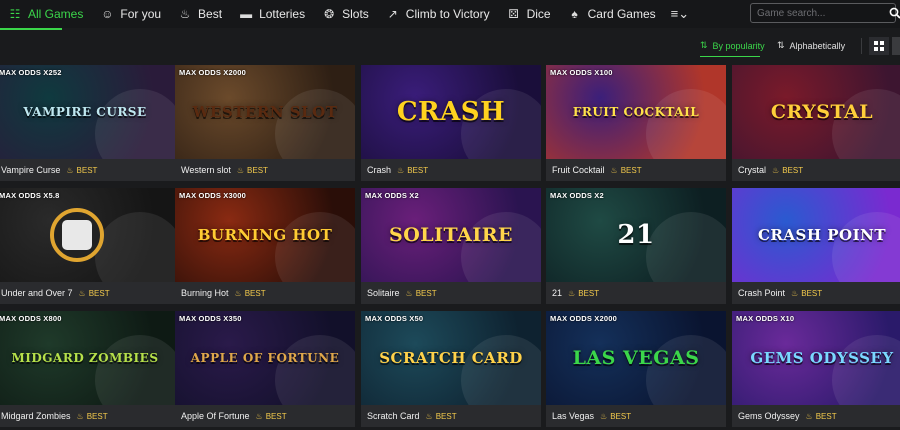  I want to click on game-card: LAS VEGAS MAX ODDS X2000 Las Vegas ♨ BEST, so click(636, 369).